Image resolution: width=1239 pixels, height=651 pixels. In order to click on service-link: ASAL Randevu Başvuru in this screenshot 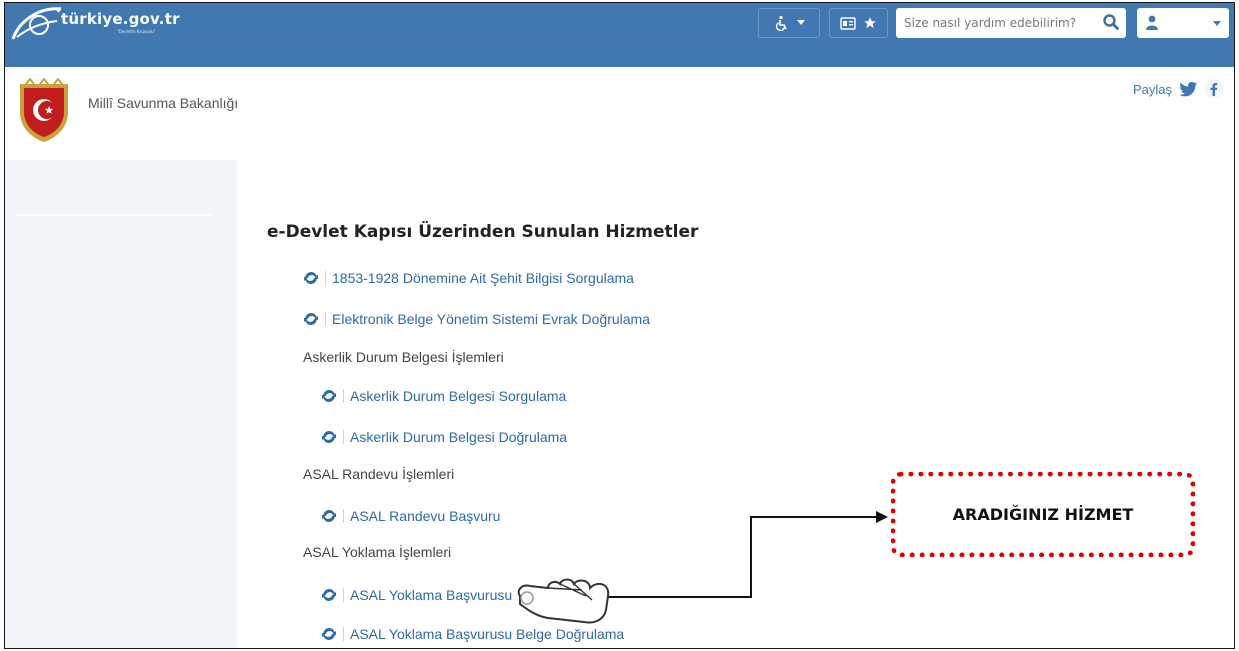, I will do `click(410, 516)`.